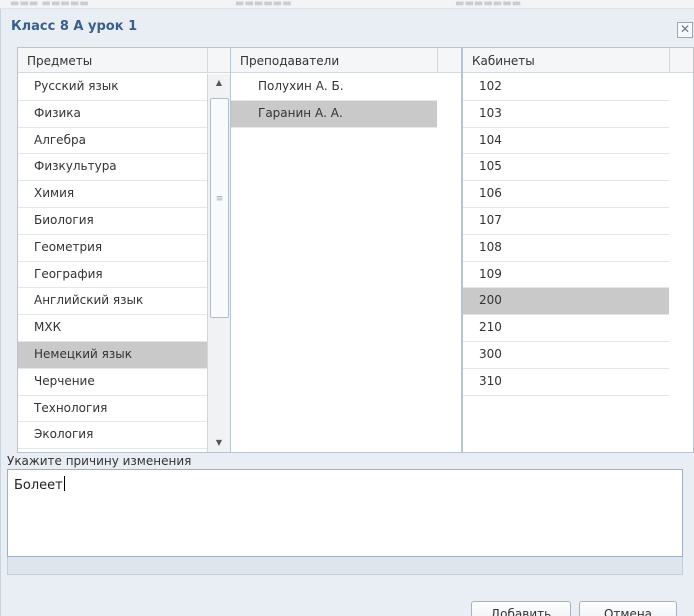 Image resolution: width=694 pixels, height=616 pixels. Describe the element at coordinates (64, 380) in the screenshot. I see `subject-row-label: Черчение` at that location.